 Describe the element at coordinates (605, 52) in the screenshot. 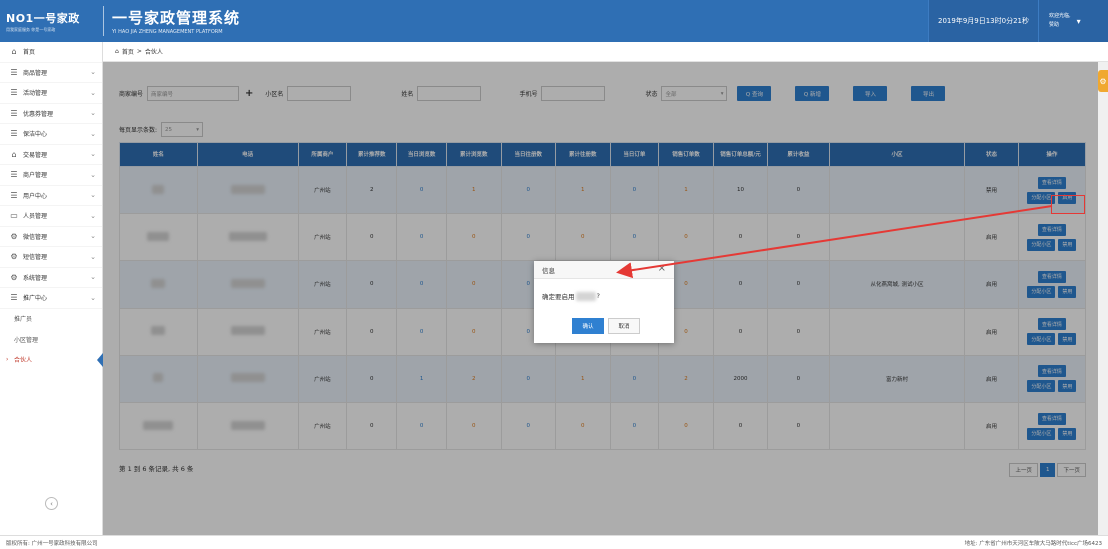

I see `breadcrumb: ⌂ 首页 > 合伙人` at that location.